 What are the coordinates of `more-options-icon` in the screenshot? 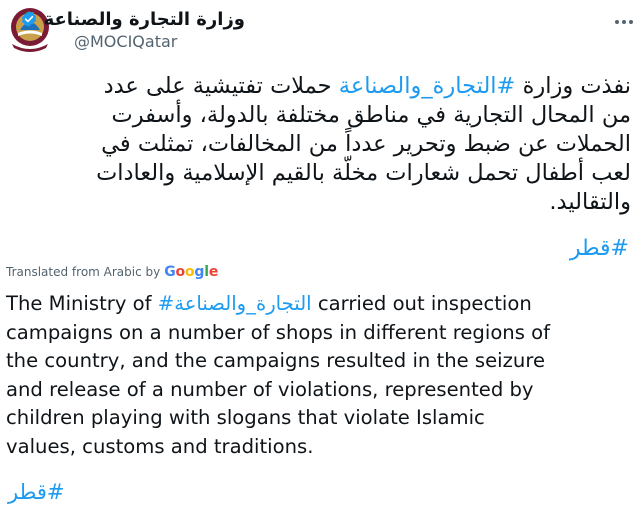 It's located at (624, 22).